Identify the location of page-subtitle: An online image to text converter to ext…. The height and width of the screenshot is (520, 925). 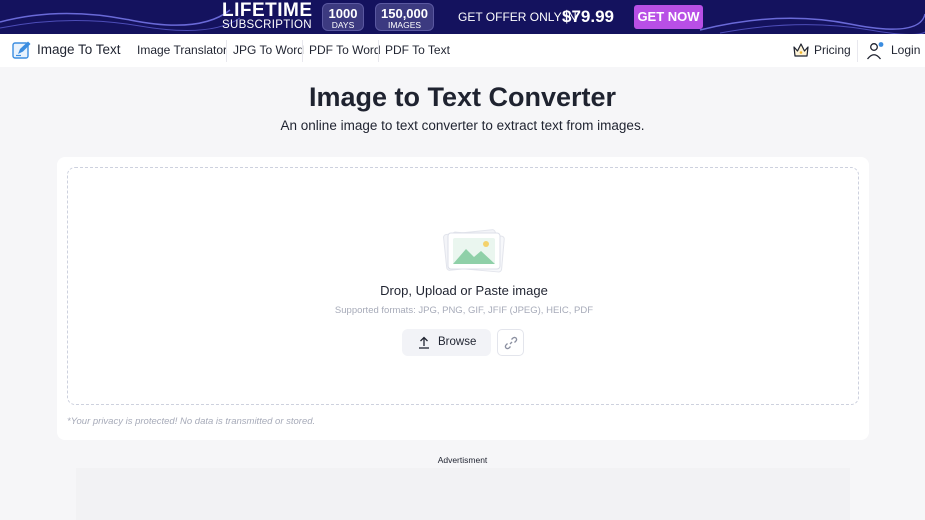
(462, 125).